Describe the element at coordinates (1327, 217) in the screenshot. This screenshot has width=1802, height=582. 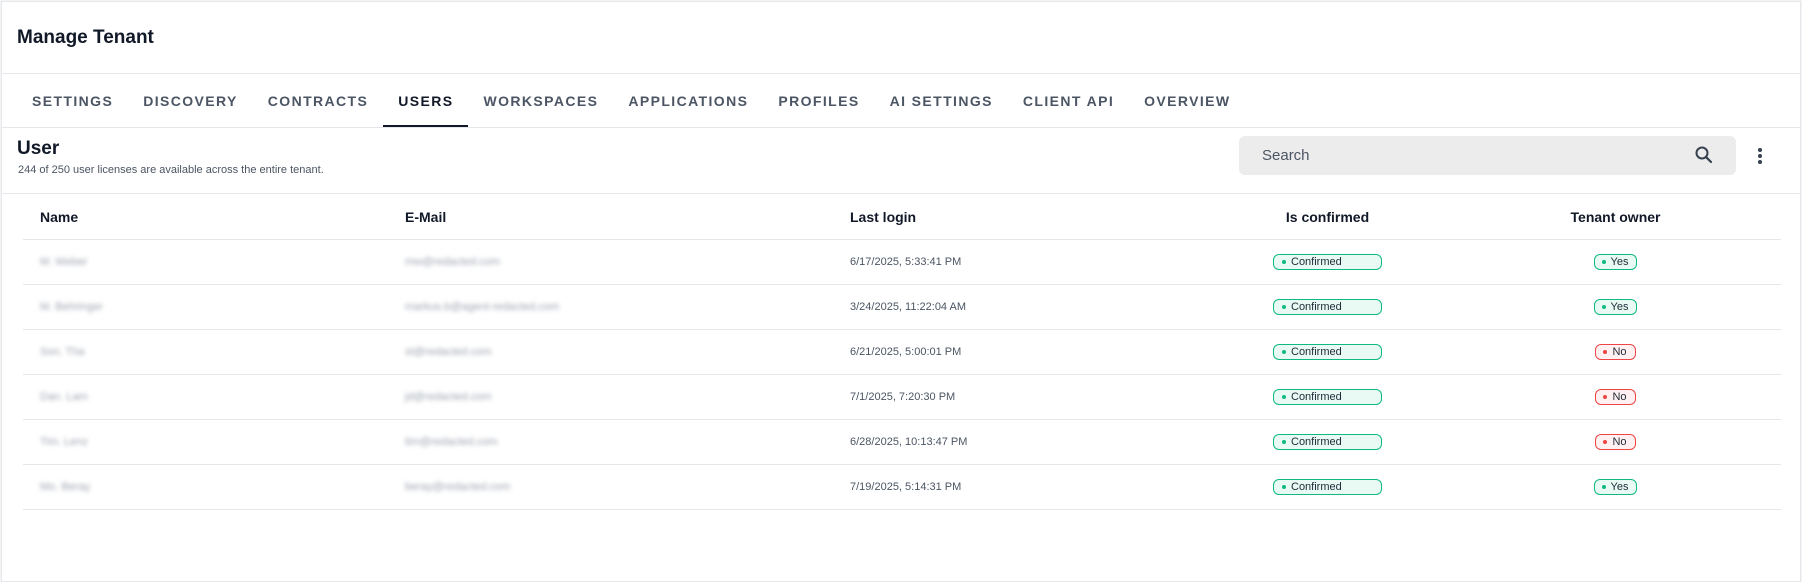
I see `column-header-is-confirmed: Is confirmed` at that location.